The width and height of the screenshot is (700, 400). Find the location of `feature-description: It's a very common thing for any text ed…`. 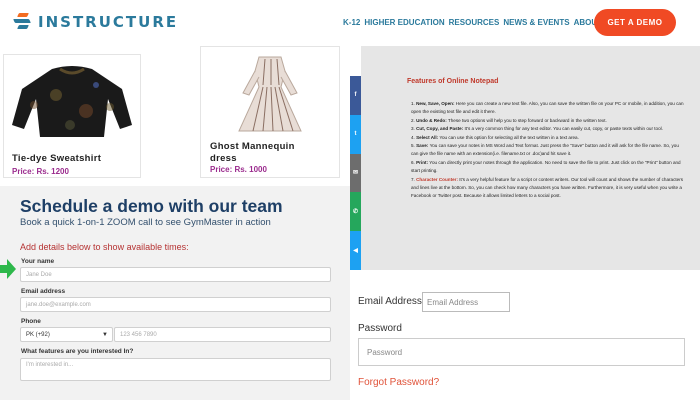

feature-description: It's a very common thing for any text ed… is located at coordinates (563, 129).